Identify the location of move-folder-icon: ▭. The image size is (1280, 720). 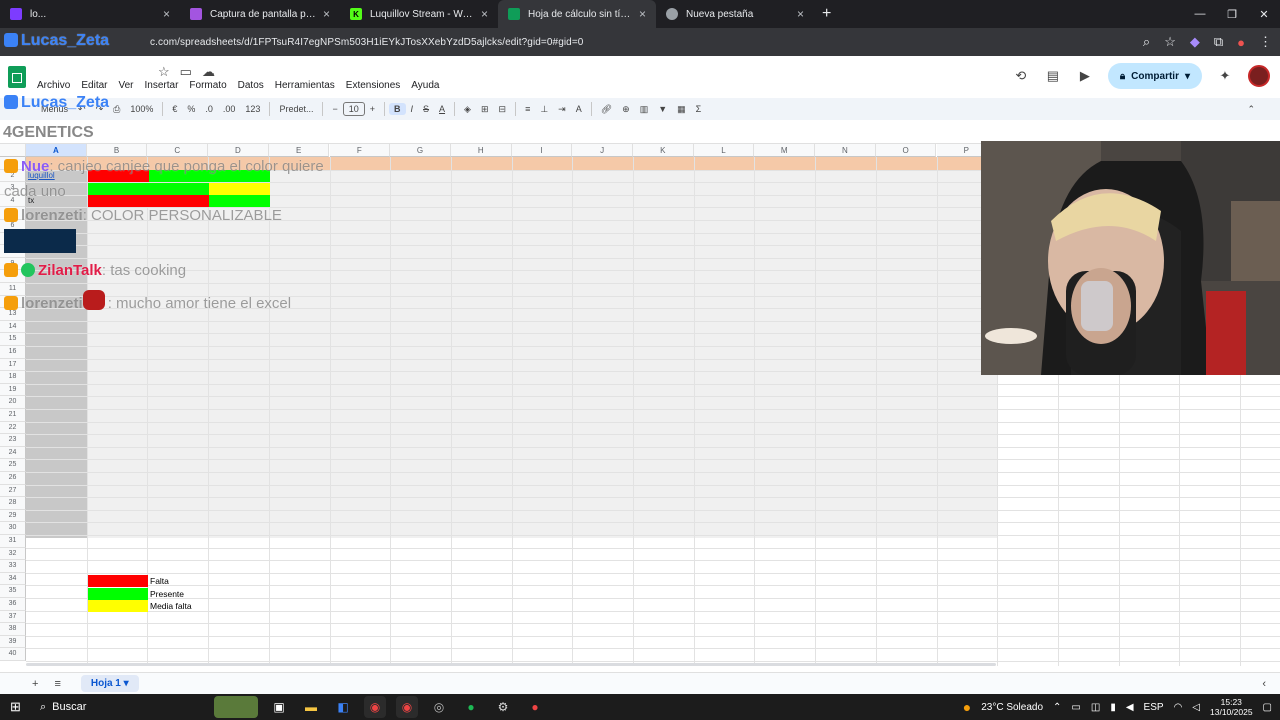
(186, 72).